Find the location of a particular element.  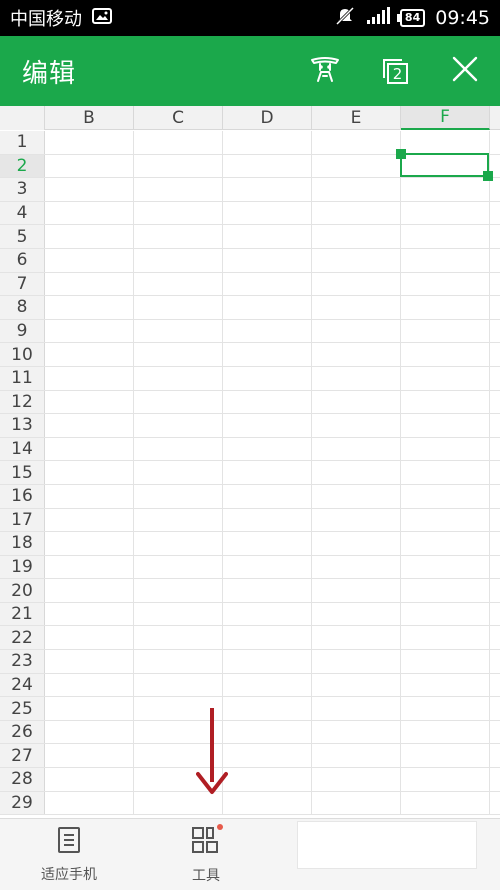

cell-c13 is located at coordinates (178, 425).